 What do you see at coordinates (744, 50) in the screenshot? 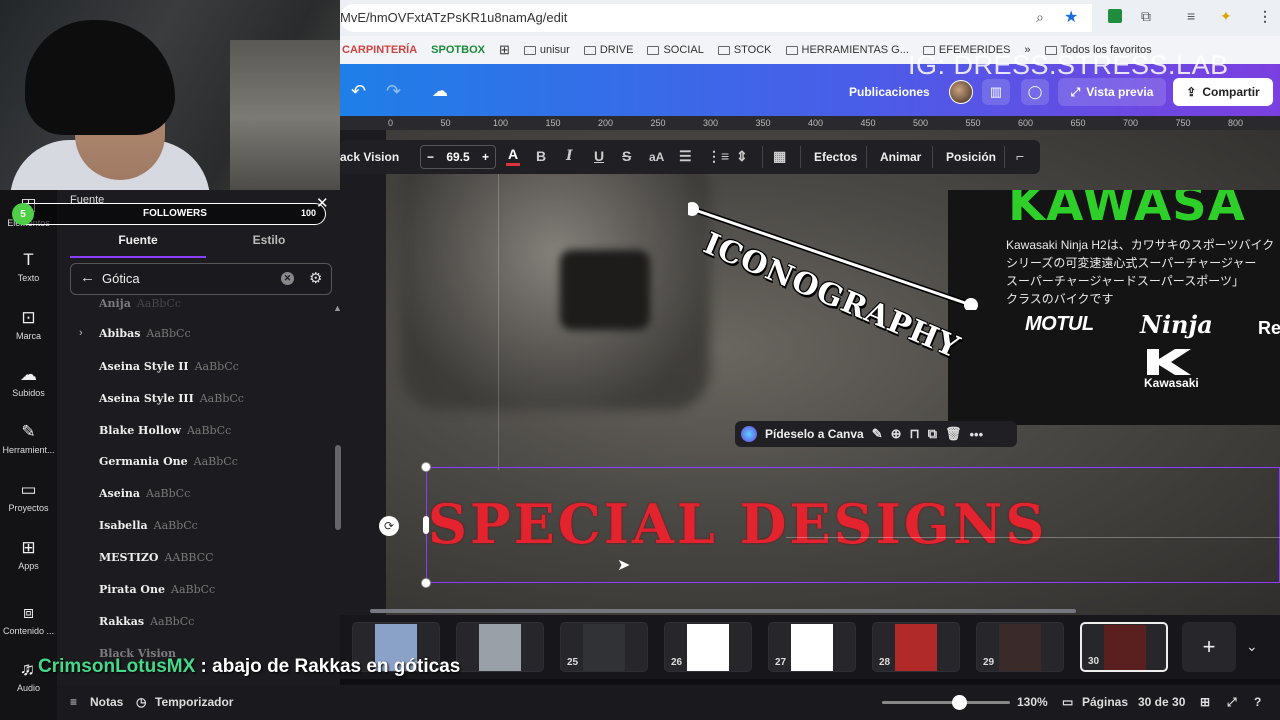
I see `bookmark-stock: STOCK` at bounding box center [744, 50].